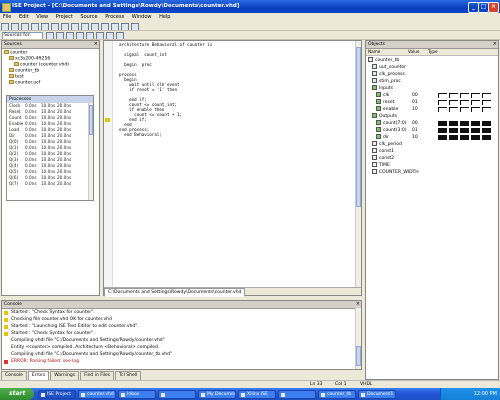  I want to click on console-scrollbar-thumb, so click(358, 356).